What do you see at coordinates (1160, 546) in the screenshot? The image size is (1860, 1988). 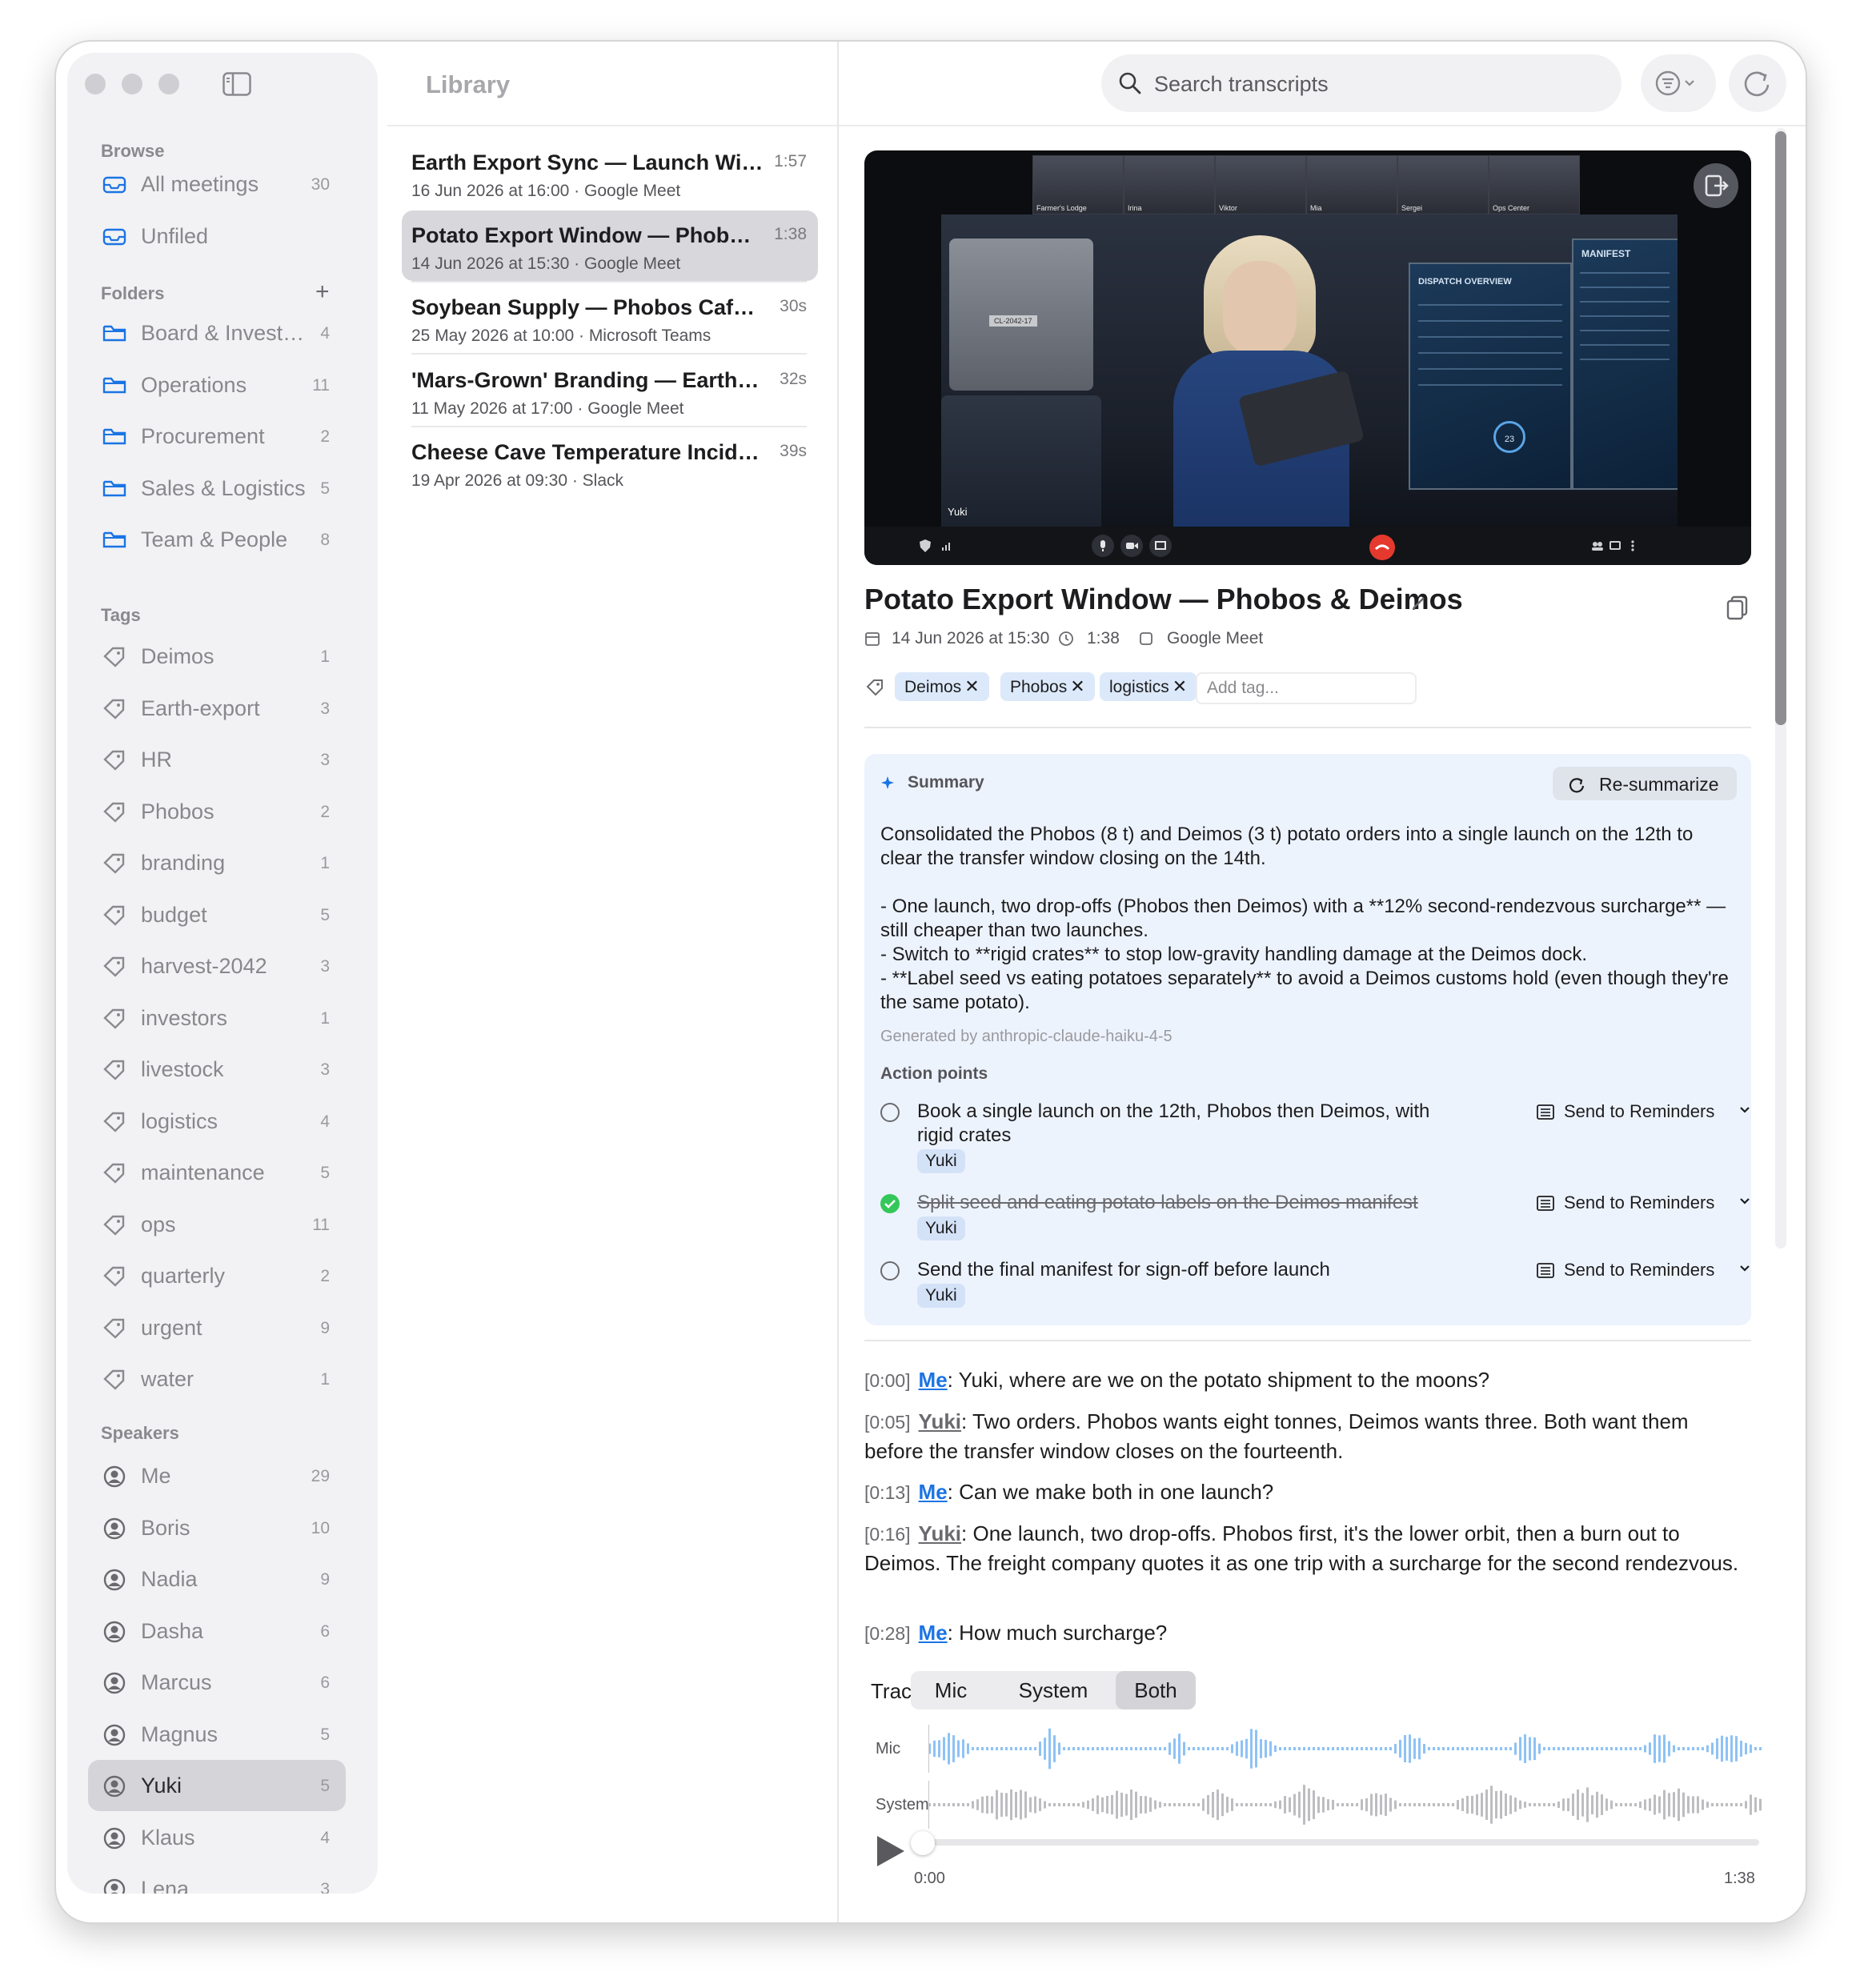 I see `screen-share-icon` at bounding box center [1160, 546].